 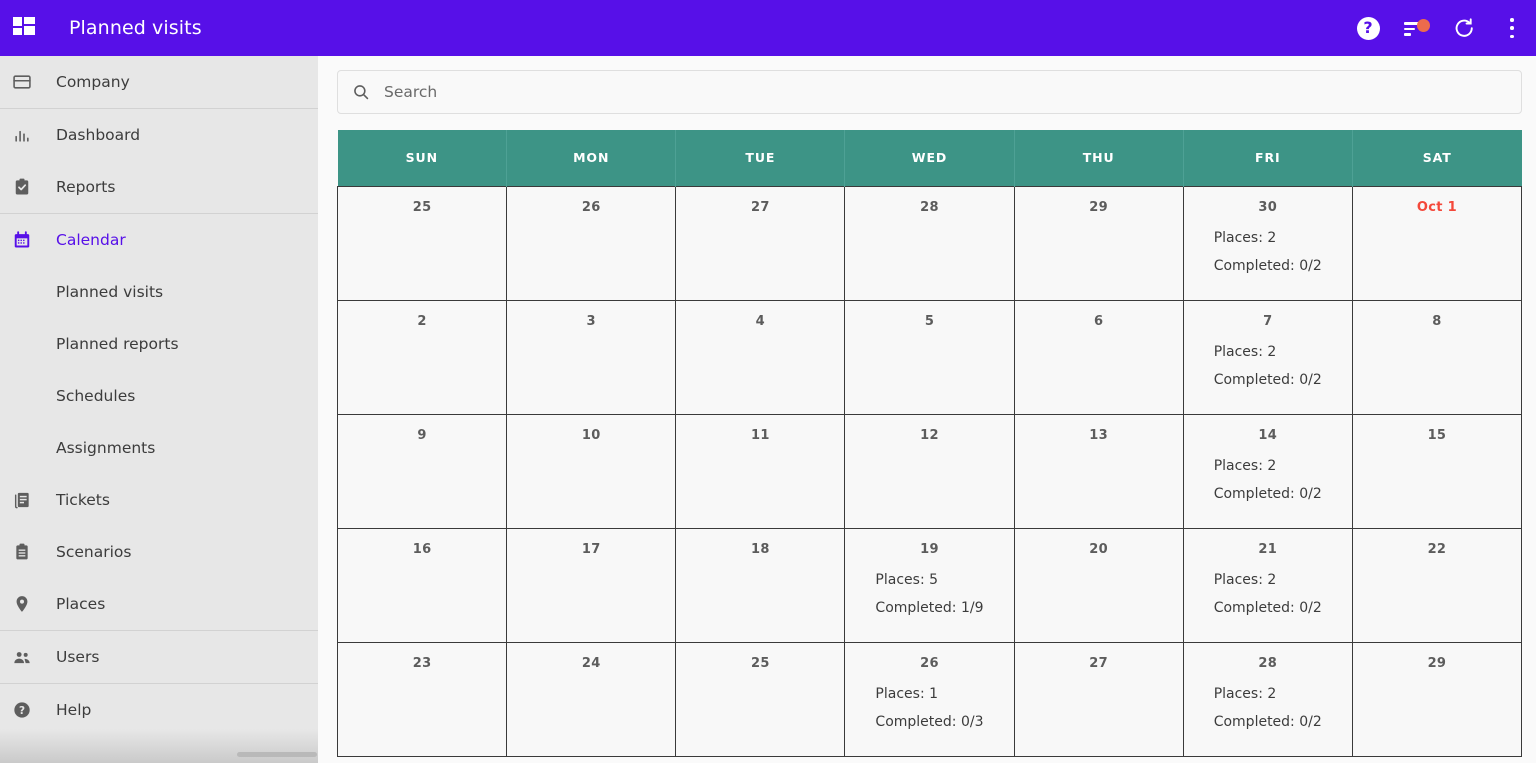 What do you see at coordinates (159, 292) in the screenshot?
I see `sidebar-item-planned-visits: Planned visits` at bounding box center [159, 292].